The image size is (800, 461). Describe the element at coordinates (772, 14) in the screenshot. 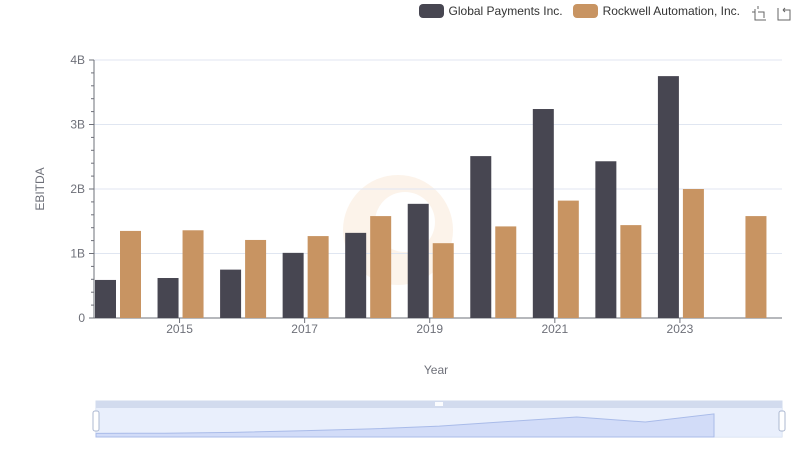

I see `toolbox` at that location.